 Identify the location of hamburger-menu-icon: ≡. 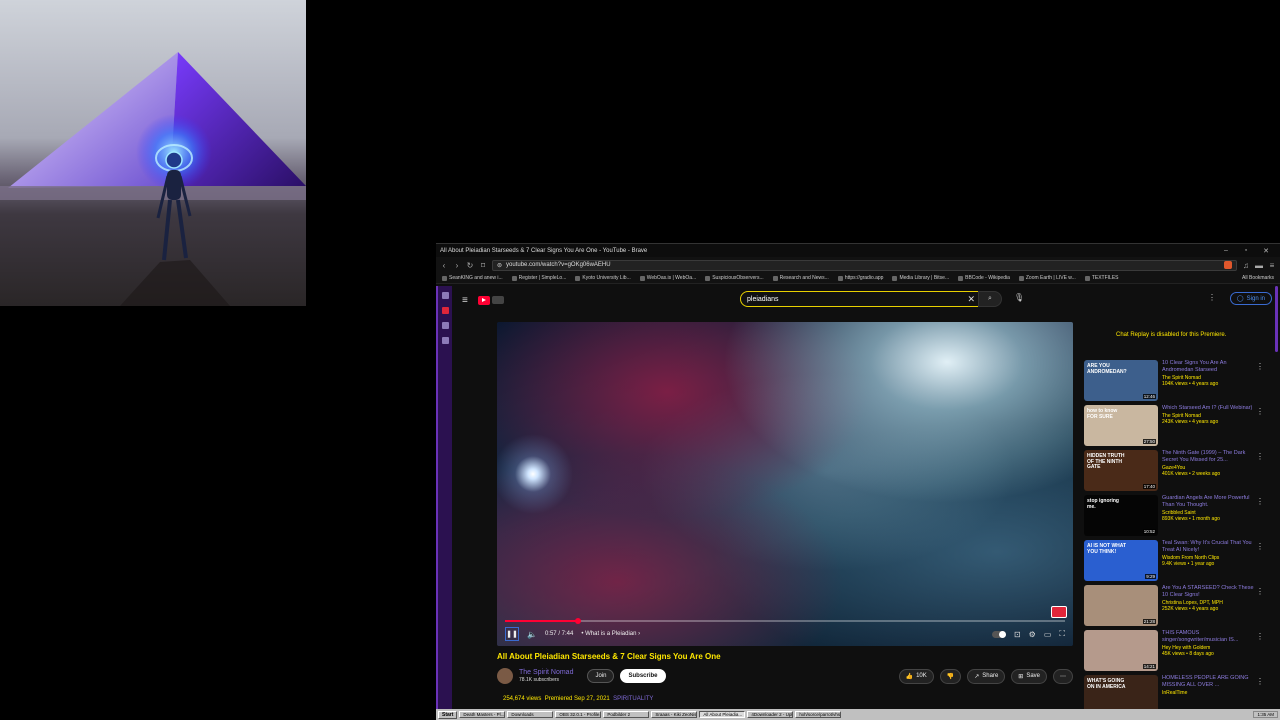
(465, 300).